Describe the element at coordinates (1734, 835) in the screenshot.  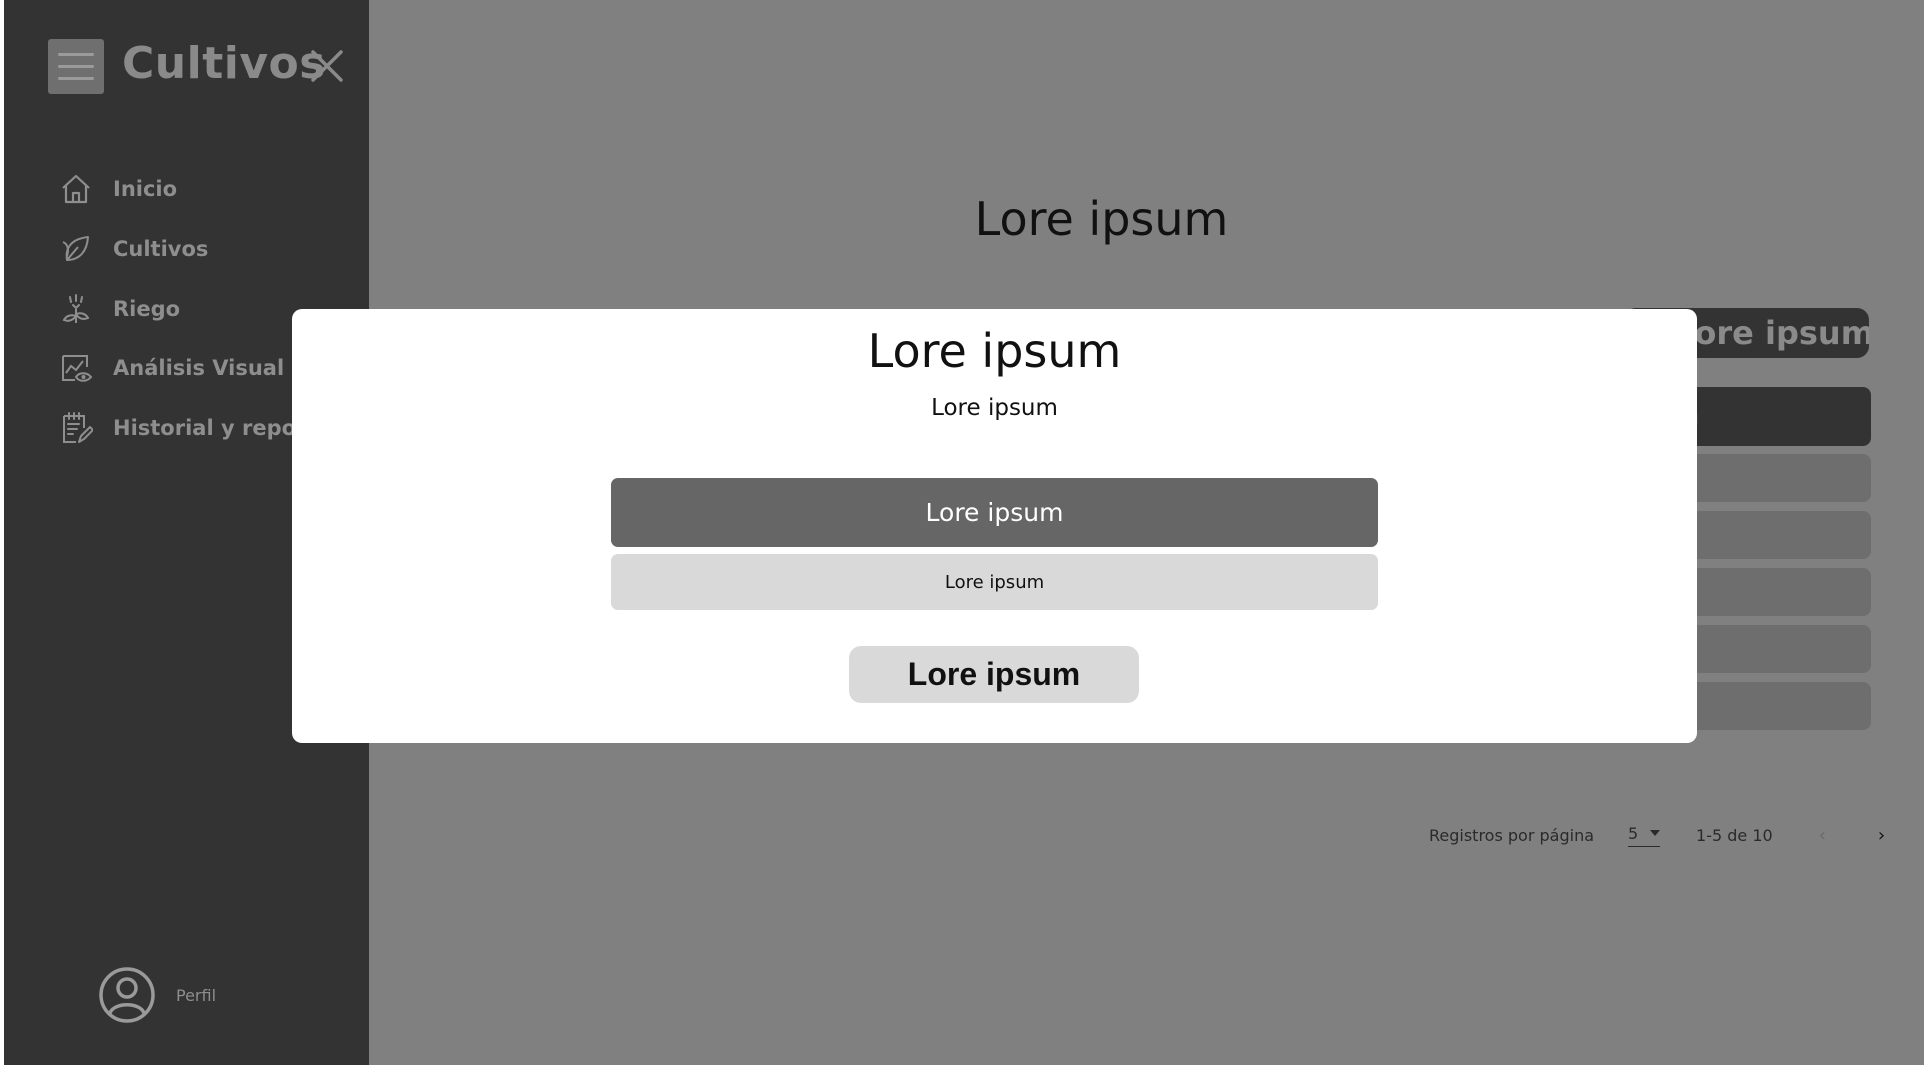
I see `pagination-range: 1-5 de 10` at that location.